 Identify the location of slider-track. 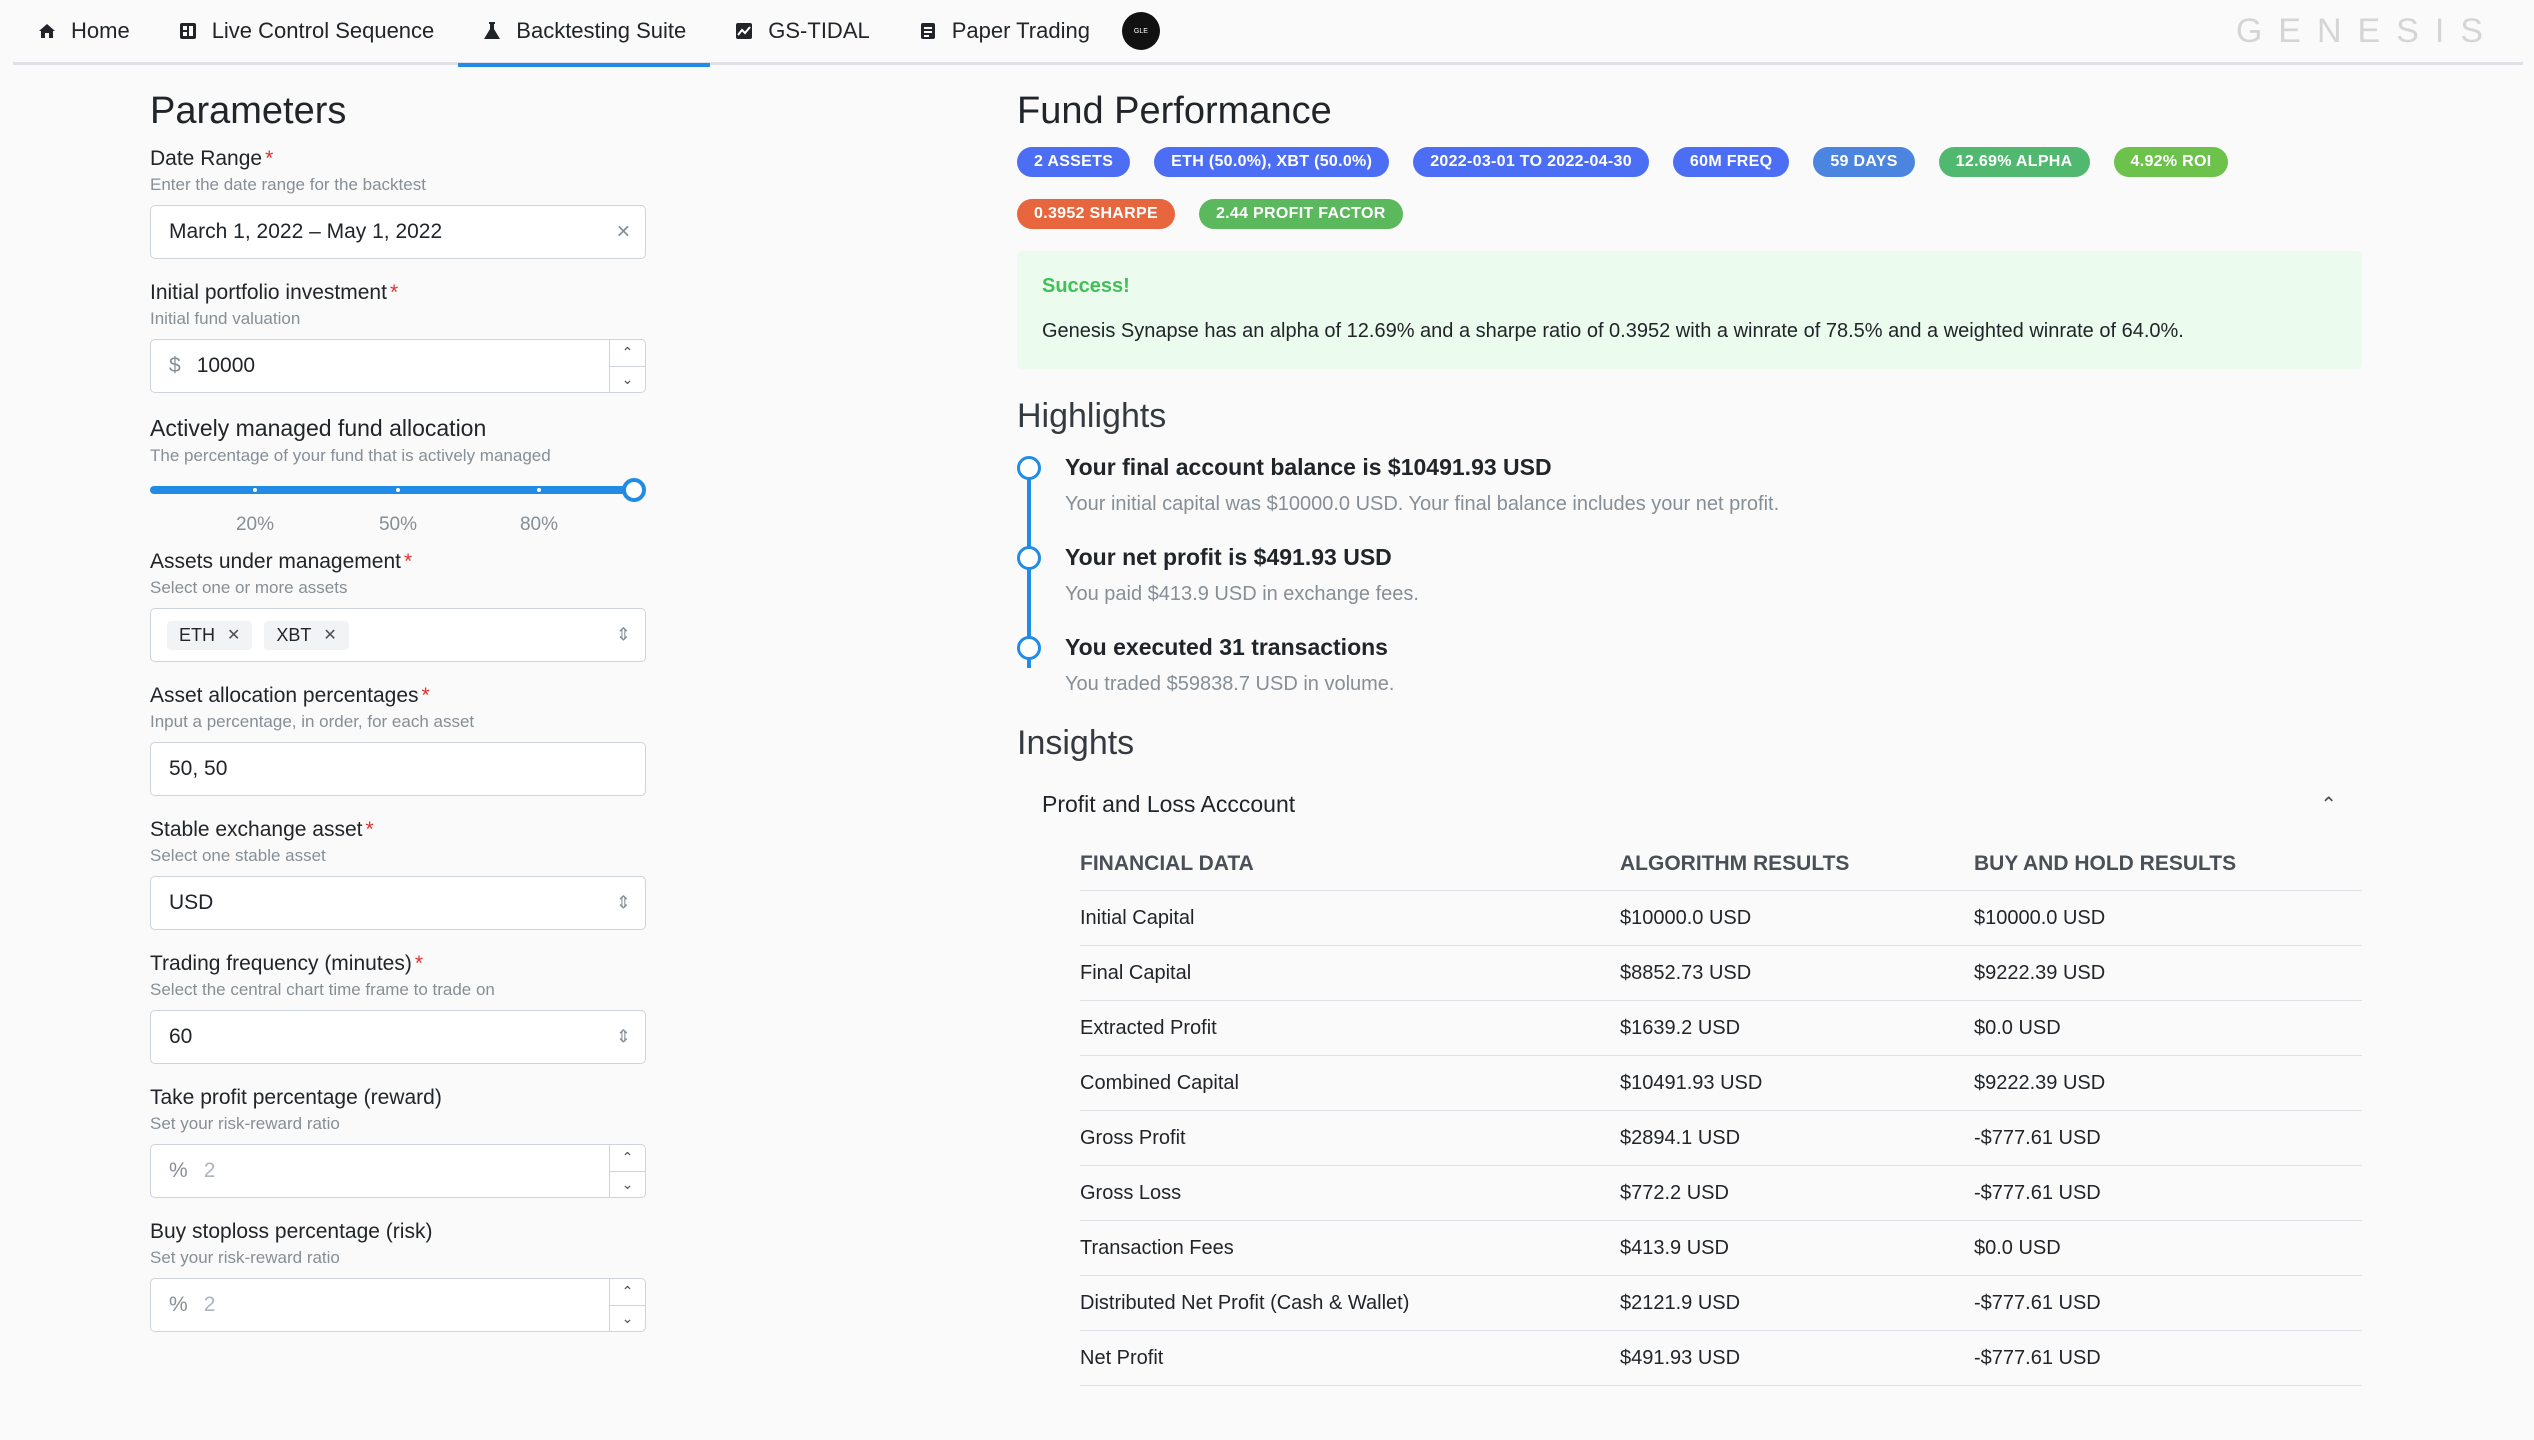
(393, 490).